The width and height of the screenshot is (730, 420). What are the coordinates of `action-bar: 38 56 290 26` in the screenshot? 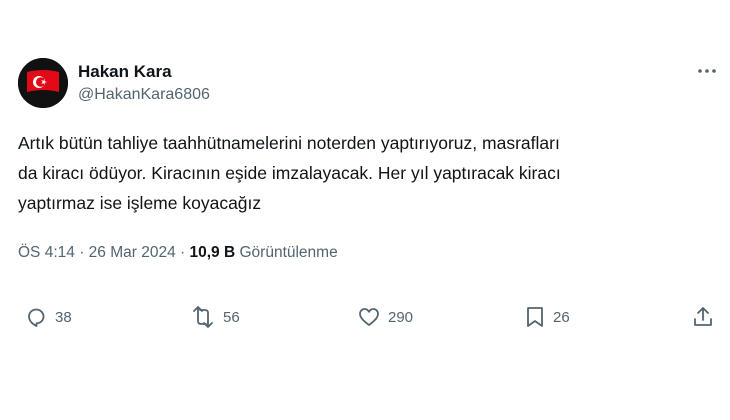 It's located at (365, 317).